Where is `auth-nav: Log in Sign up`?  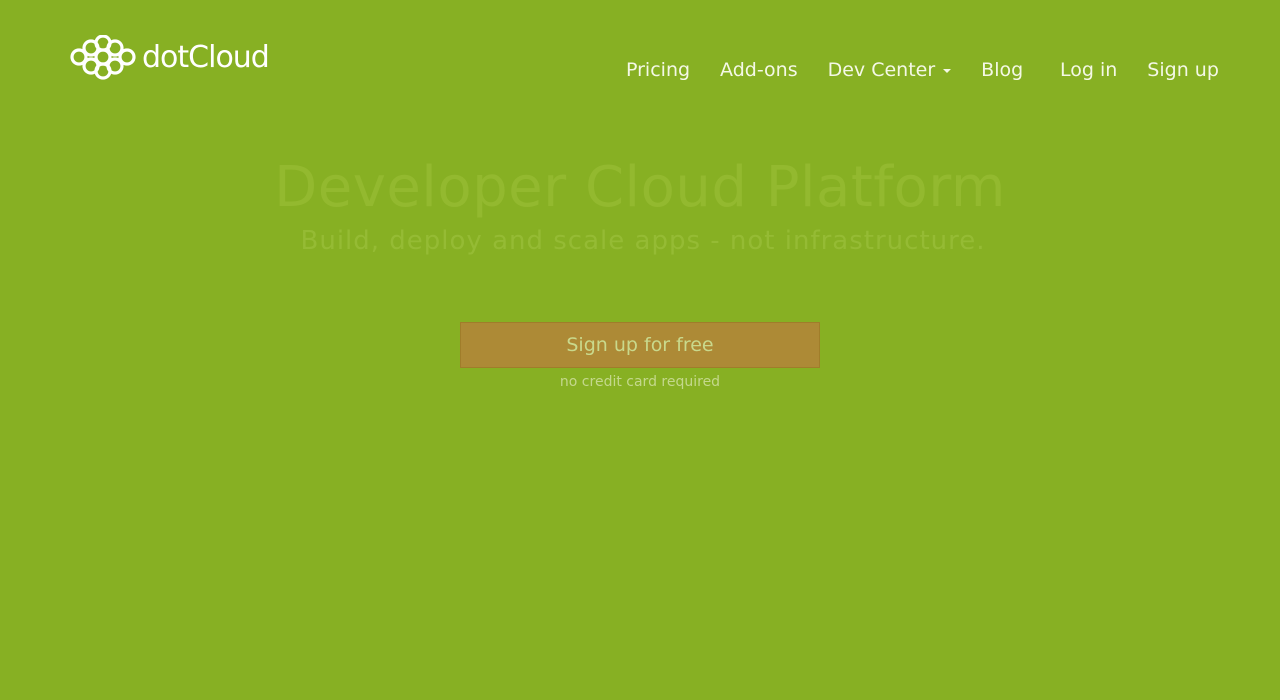
auth-nav: Log in Sign up is located at coordinates (1139, 70).